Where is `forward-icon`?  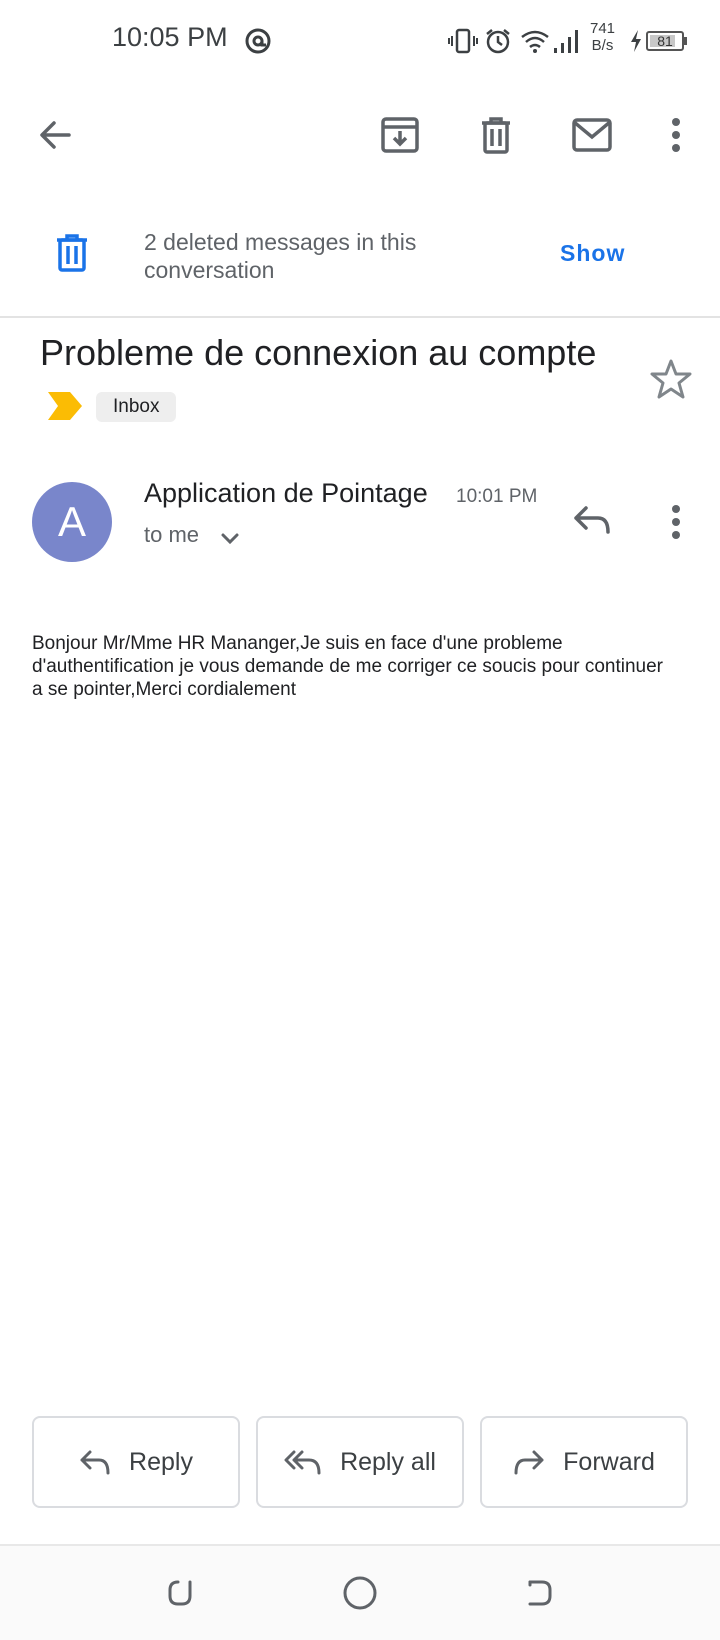
forward-icon is located at coordinates (529, 1462).